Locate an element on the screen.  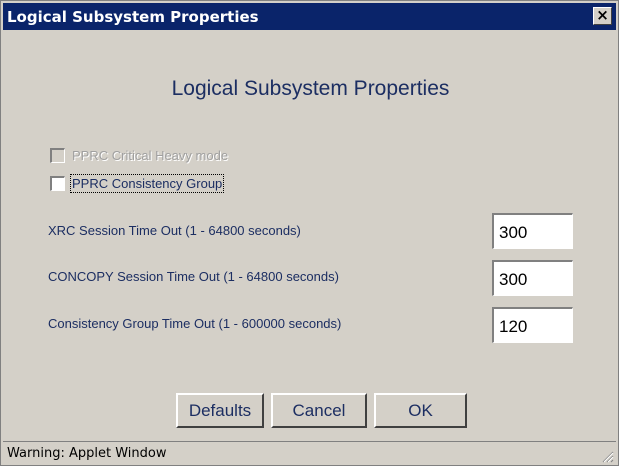
critical-heavy-mode-label: PPRC Critical Heavy mode is located at coordinates (150, 155).